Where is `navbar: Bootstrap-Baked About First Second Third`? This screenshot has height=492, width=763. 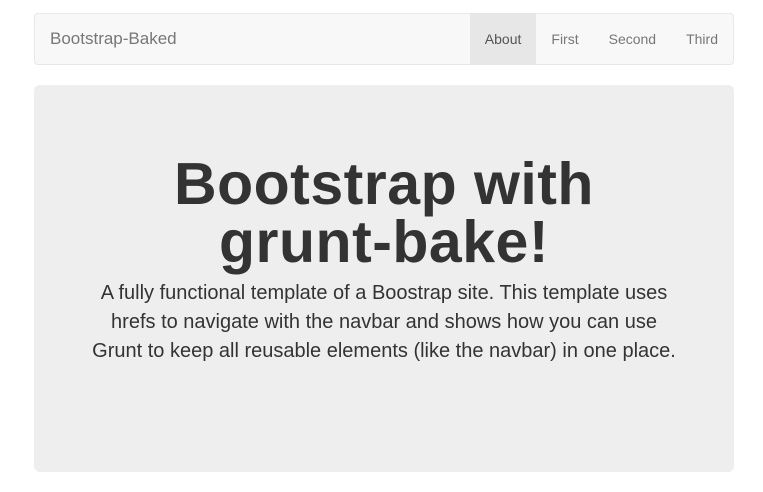
navbar: Bootstrap-Baked About First Second Third is located at coordinates (384, 39).